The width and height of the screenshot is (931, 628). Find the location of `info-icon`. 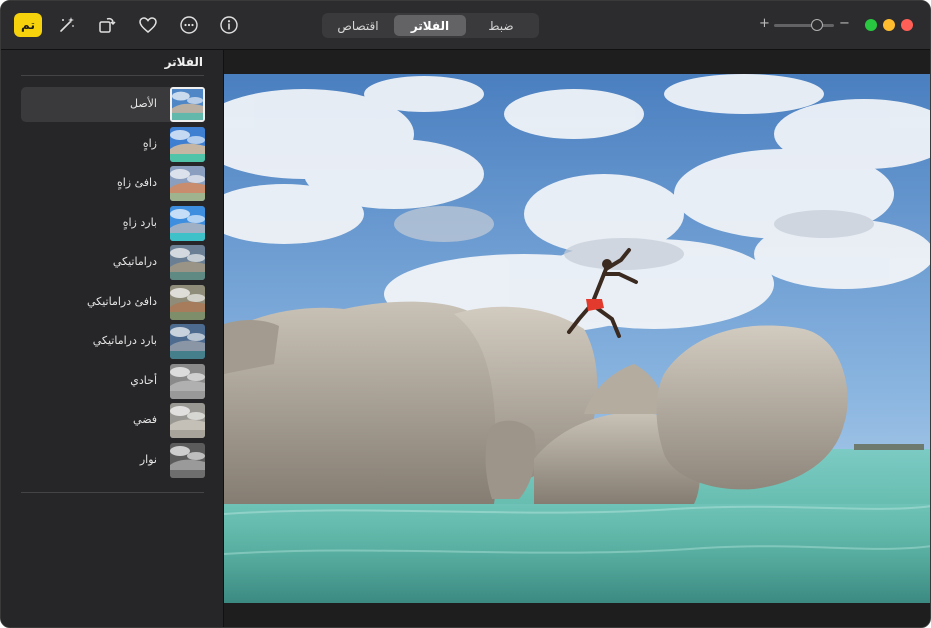

info-icon is located at coordinates (229, 25).